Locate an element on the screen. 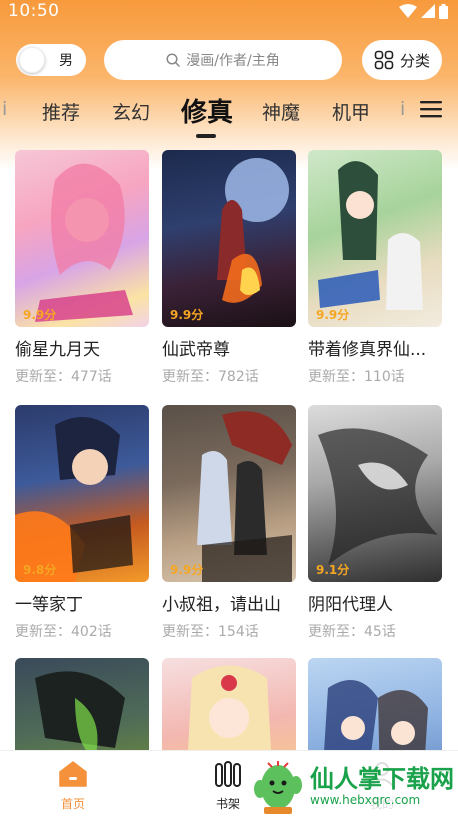 The image size is (458, 820). comic-card: 9.9分 带着修真界仙... 更新至：110话 is located at coordinates (375, 268).